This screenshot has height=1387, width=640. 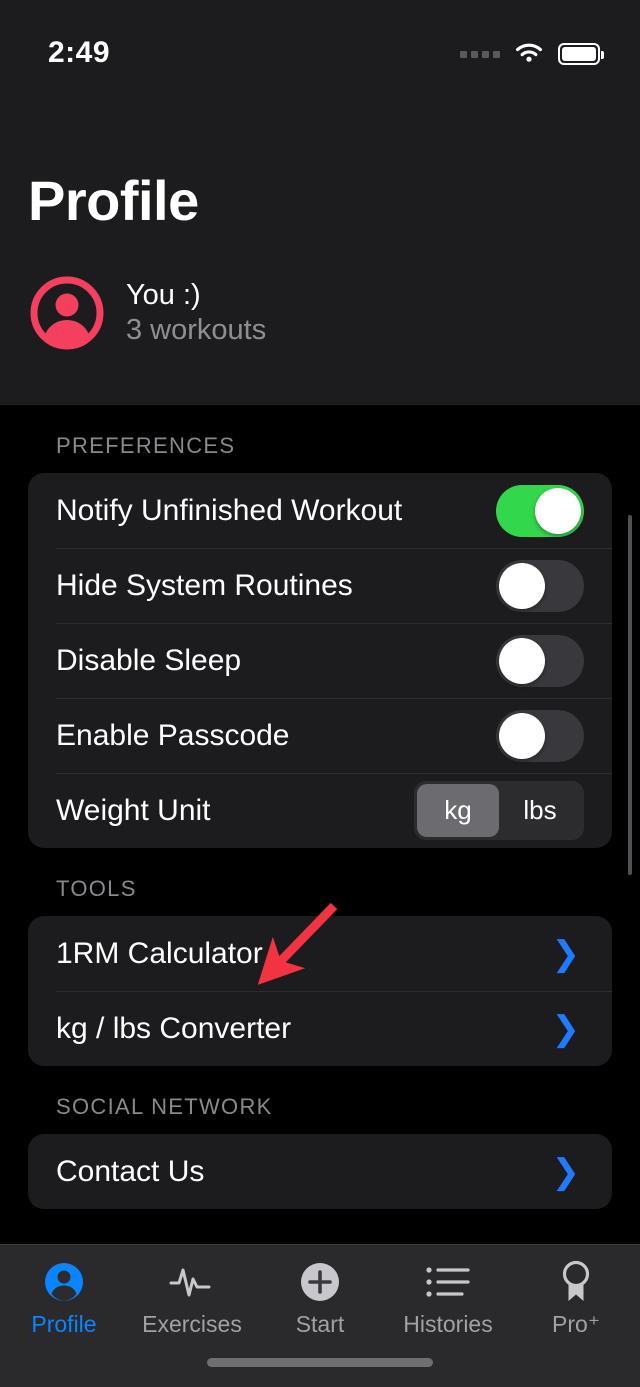 I want to click on person-circle-icon, so click(x=64, y=1282).